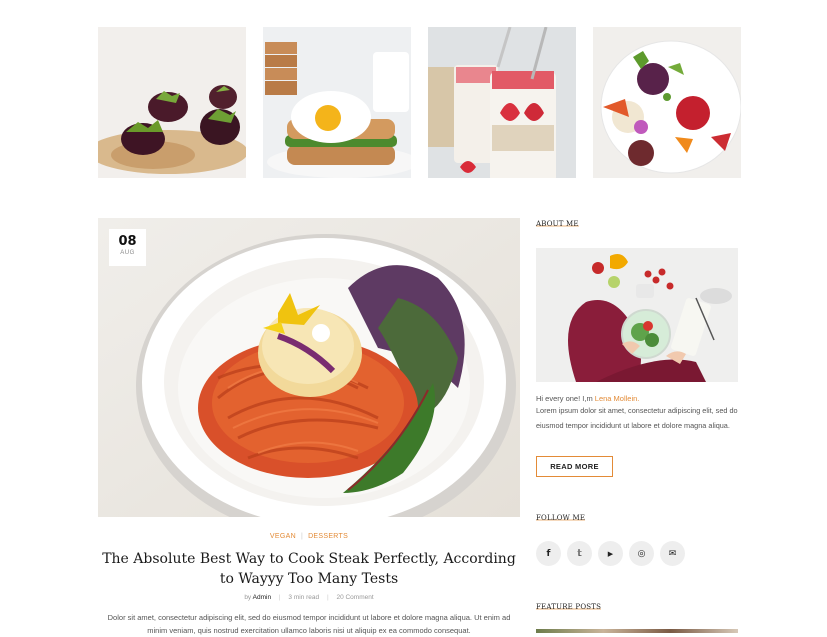 The width and height of the screenshot is (827, 637). I want to click on about-greeting: Hi every one! I,m Lena Mollein., so click(587, 398).